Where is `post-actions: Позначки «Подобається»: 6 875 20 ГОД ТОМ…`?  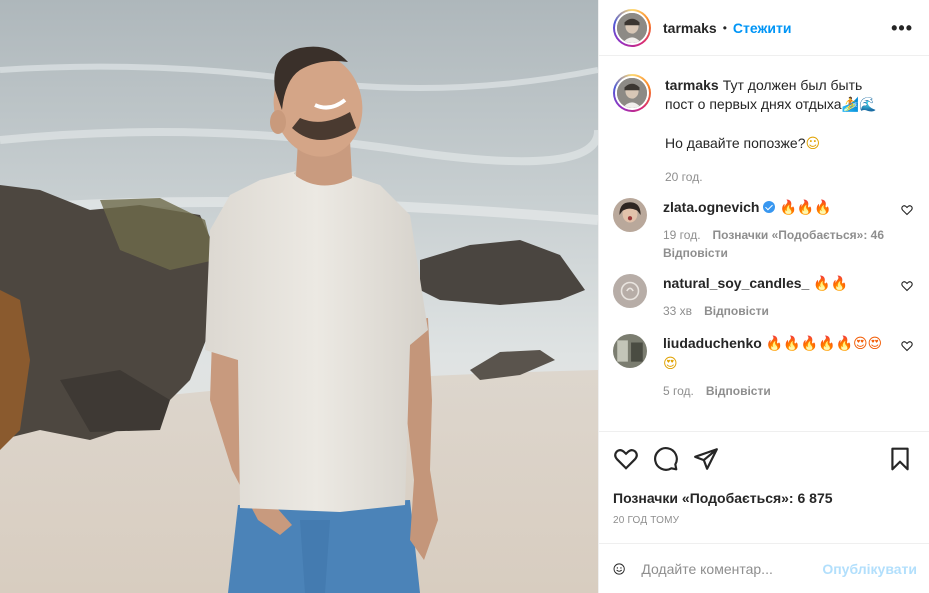 post-actions: Позначки «Подобається»: 6 875 20 ГОД ТОМ… is located at coordinates (764, 487).